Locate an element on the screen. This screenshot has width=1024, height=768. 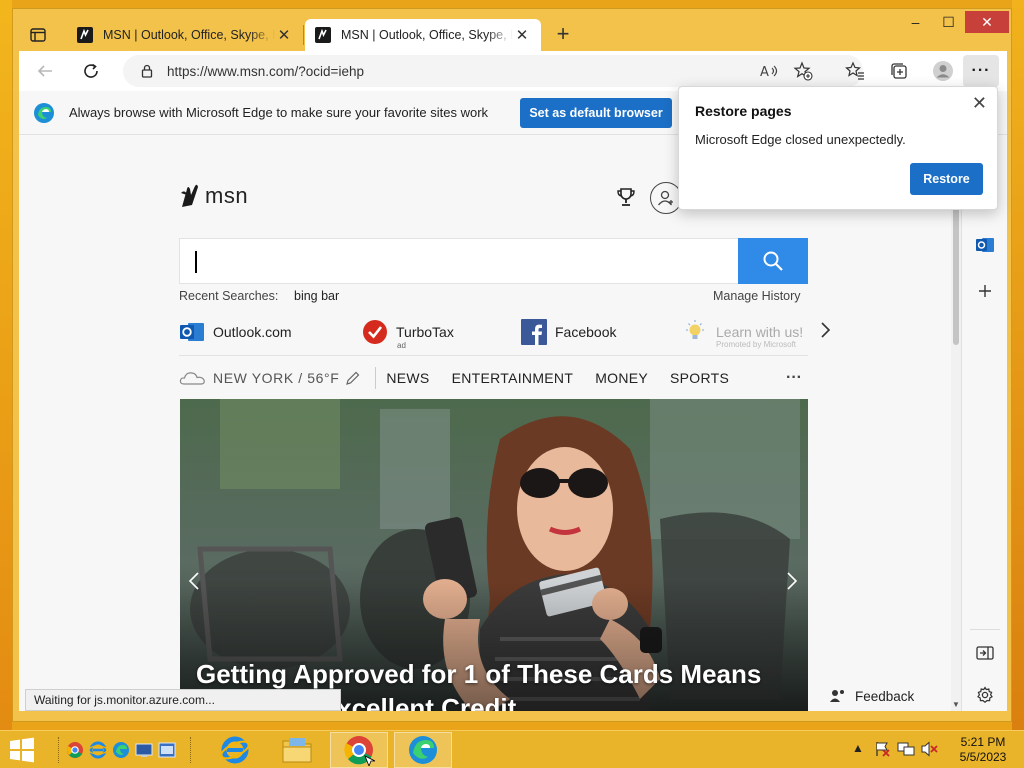
back-icon is located at coordinates (45, 71).